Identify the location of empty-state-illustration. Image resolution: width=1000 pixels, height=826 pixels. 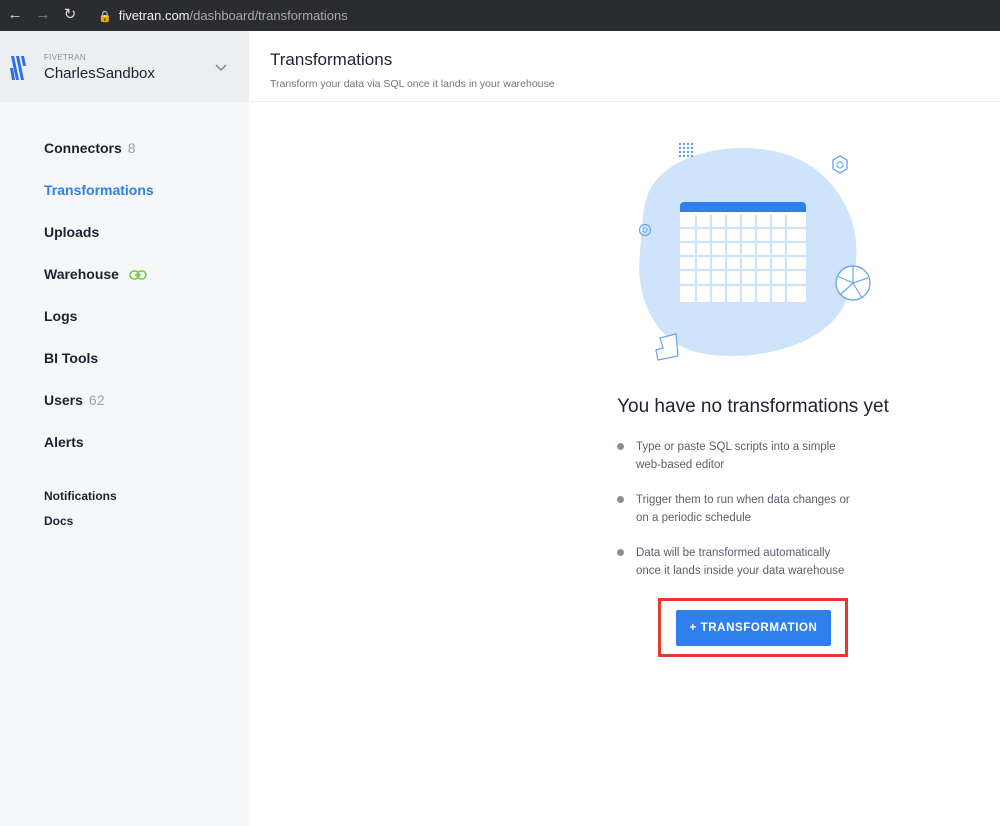
(754, 251).